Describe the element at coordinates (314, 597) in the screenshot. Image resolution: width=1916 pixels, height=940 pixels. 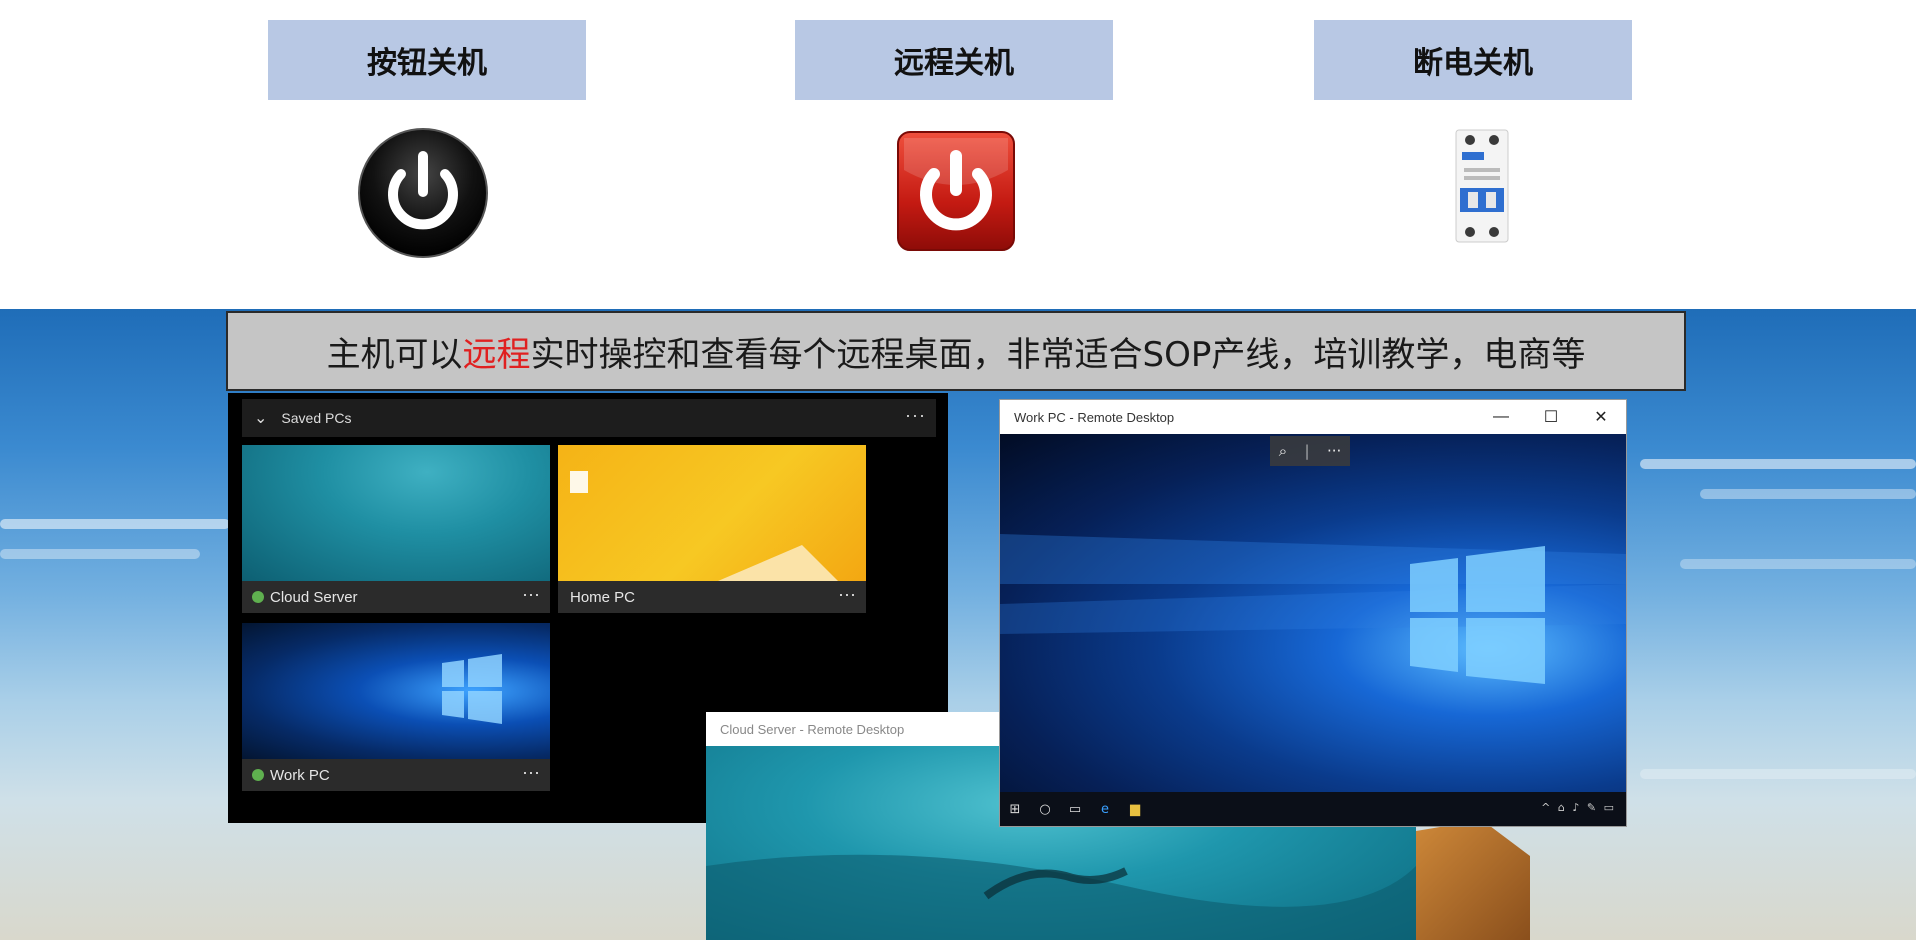
I see `pc-name: Cloud Server` at that location.